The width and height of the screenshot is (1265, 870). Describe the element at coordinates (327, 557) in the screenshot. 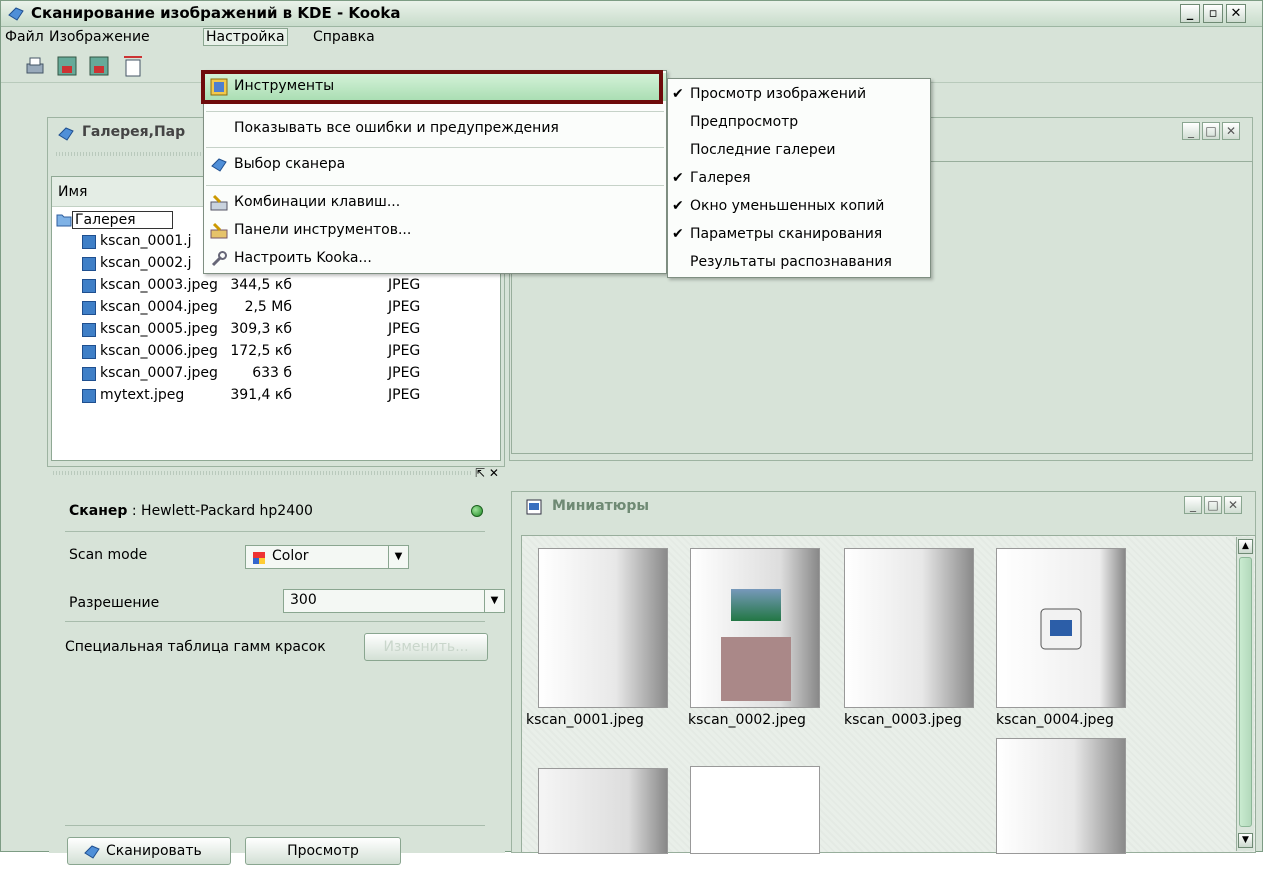

I see `scan-mode-select: Color ▼` at that location.